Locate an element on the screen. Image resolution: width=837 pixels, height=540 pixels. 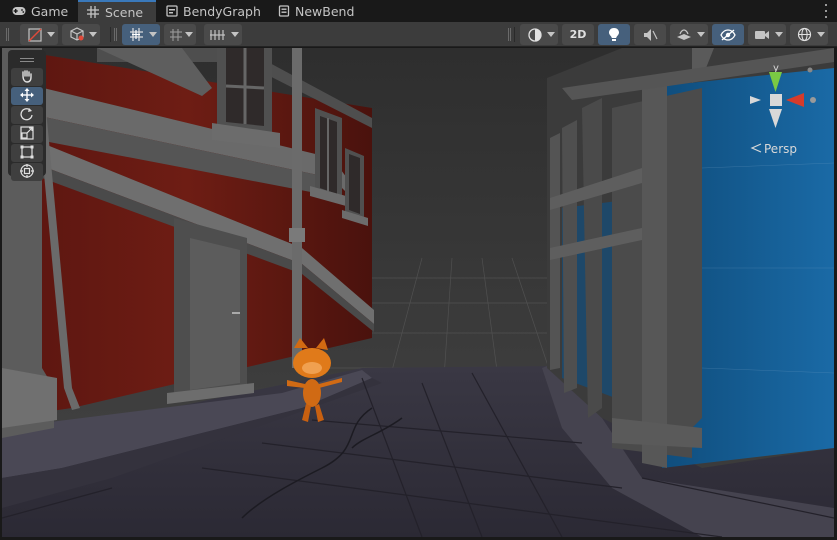
2d-toggle-button: 2D is located at coordinates (578, 34).